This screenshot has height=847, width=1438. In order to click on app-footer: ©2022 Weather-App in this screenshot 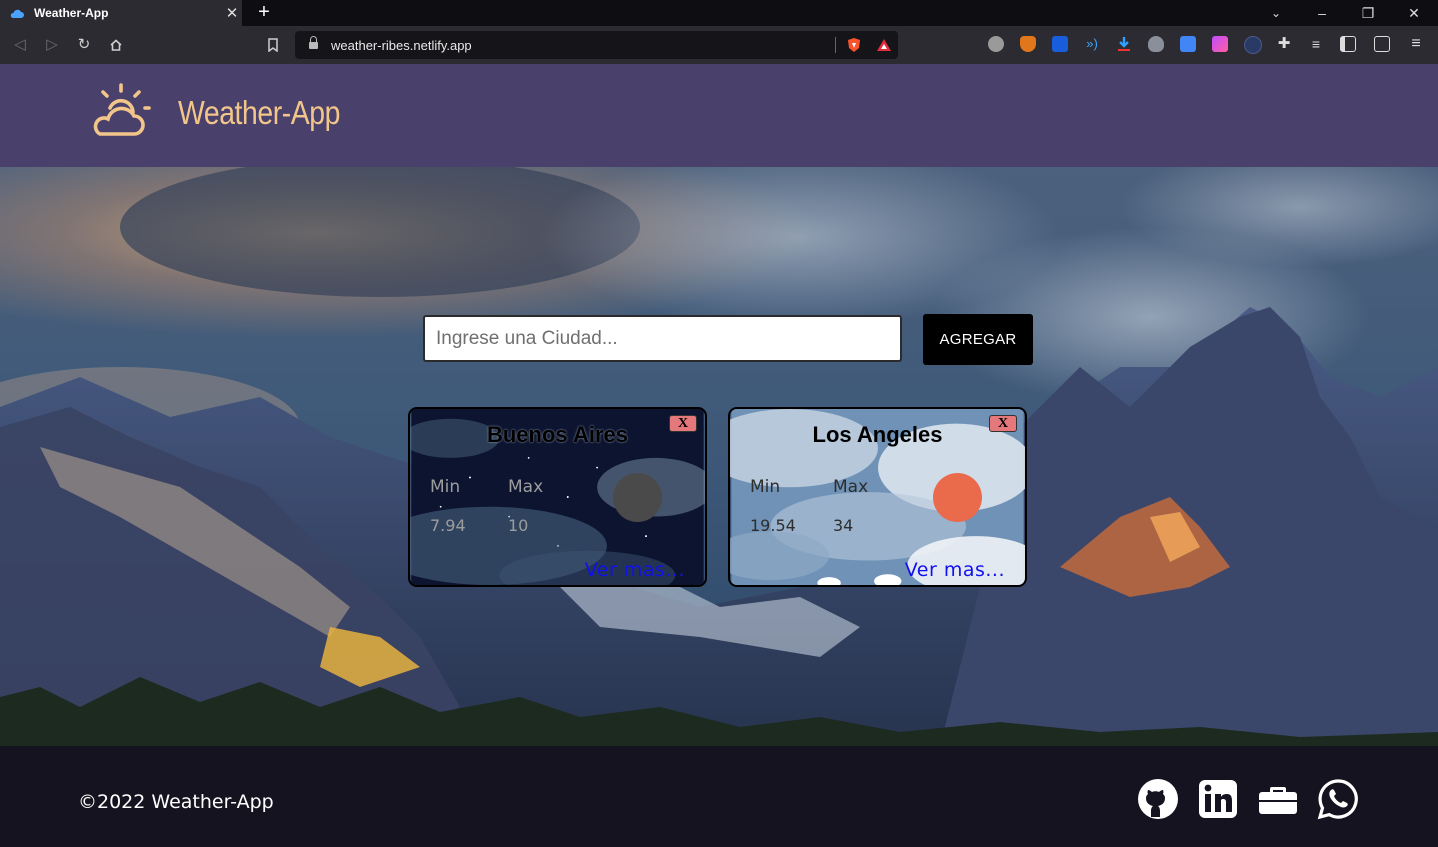, I will do `click(719, 796)`.